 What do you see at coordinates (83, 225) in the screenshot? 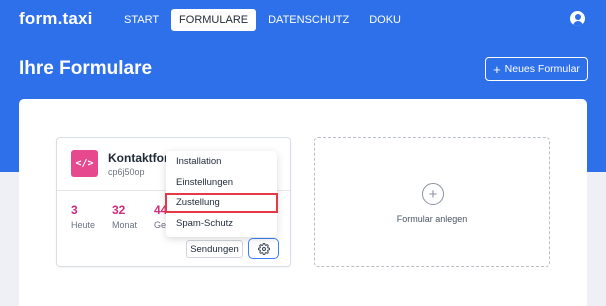
I see `stat-label: Heute` at bounding box center [83, 225].